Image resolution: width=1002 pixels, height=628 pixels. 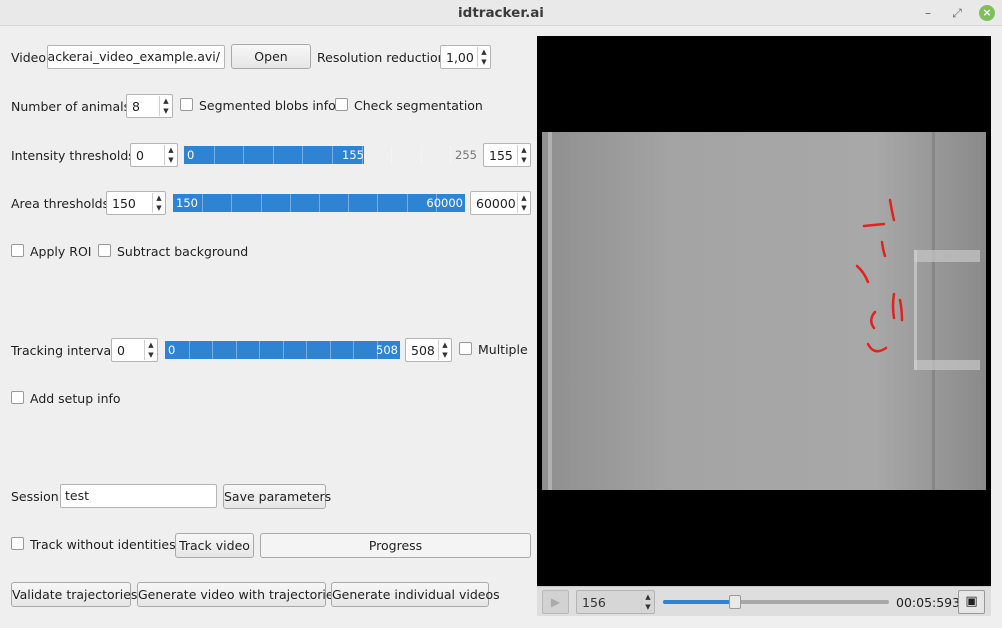 I want to click on close-icon: ×, so click(x=987, y=13).